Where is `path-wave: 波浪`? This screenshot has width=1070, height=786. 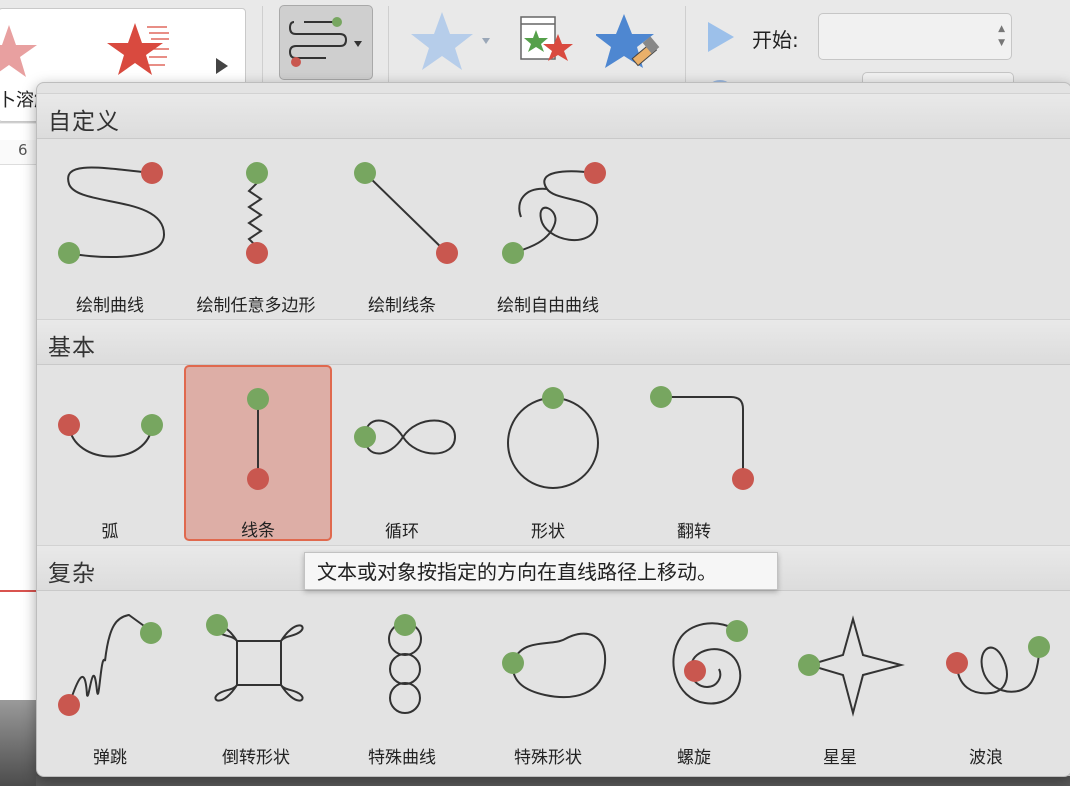
path-wave: 波浪 is located at coordinates (986, 679).